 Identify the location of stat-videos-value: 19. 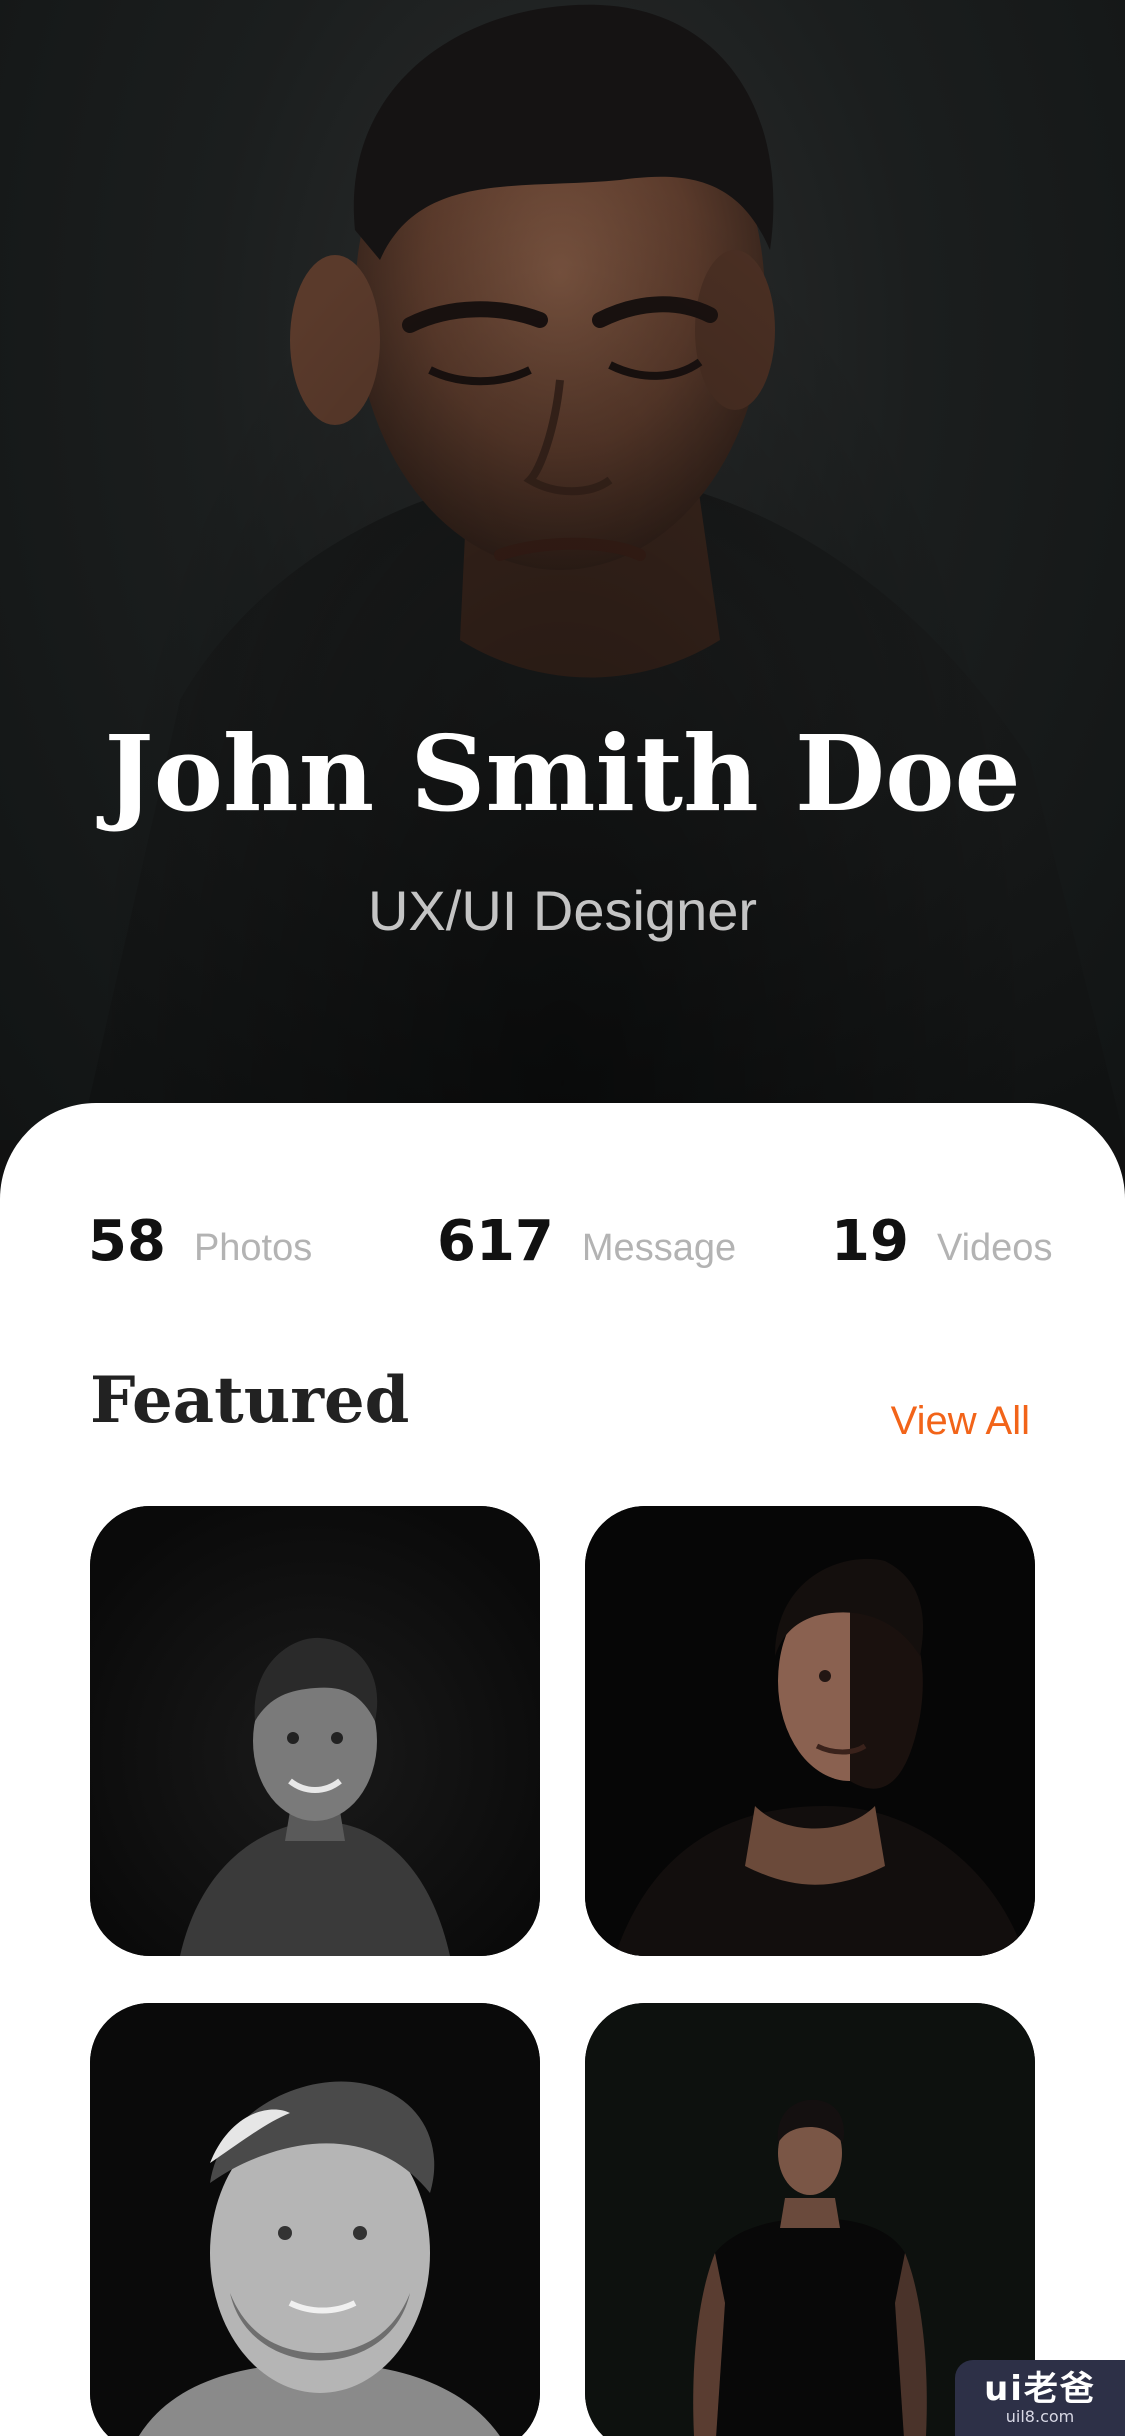
(870, 1241).